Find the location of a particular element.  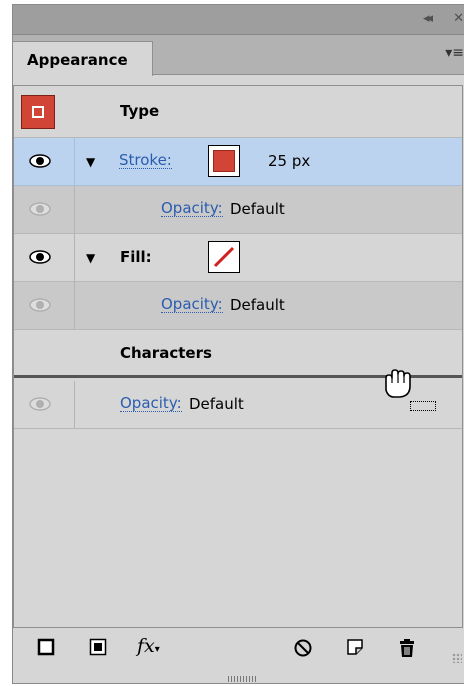

new-stroke-icon is located at coordinates (46, 647).